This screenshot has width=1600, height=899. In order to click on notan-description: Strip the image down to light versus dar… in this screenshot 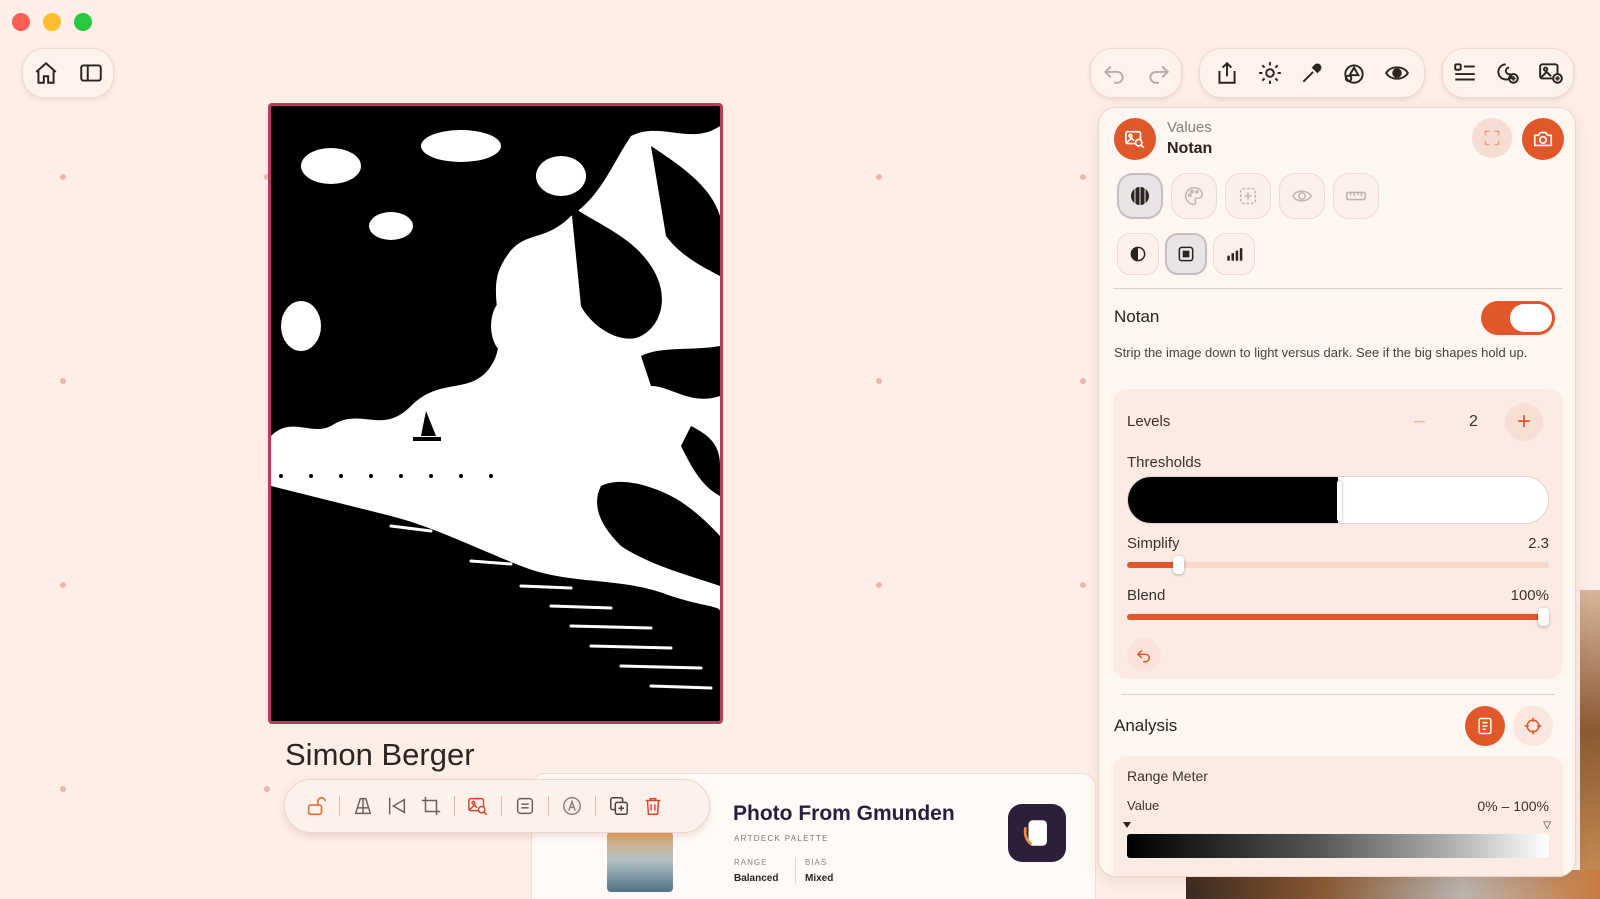, I will do `click(1321, 352)`.